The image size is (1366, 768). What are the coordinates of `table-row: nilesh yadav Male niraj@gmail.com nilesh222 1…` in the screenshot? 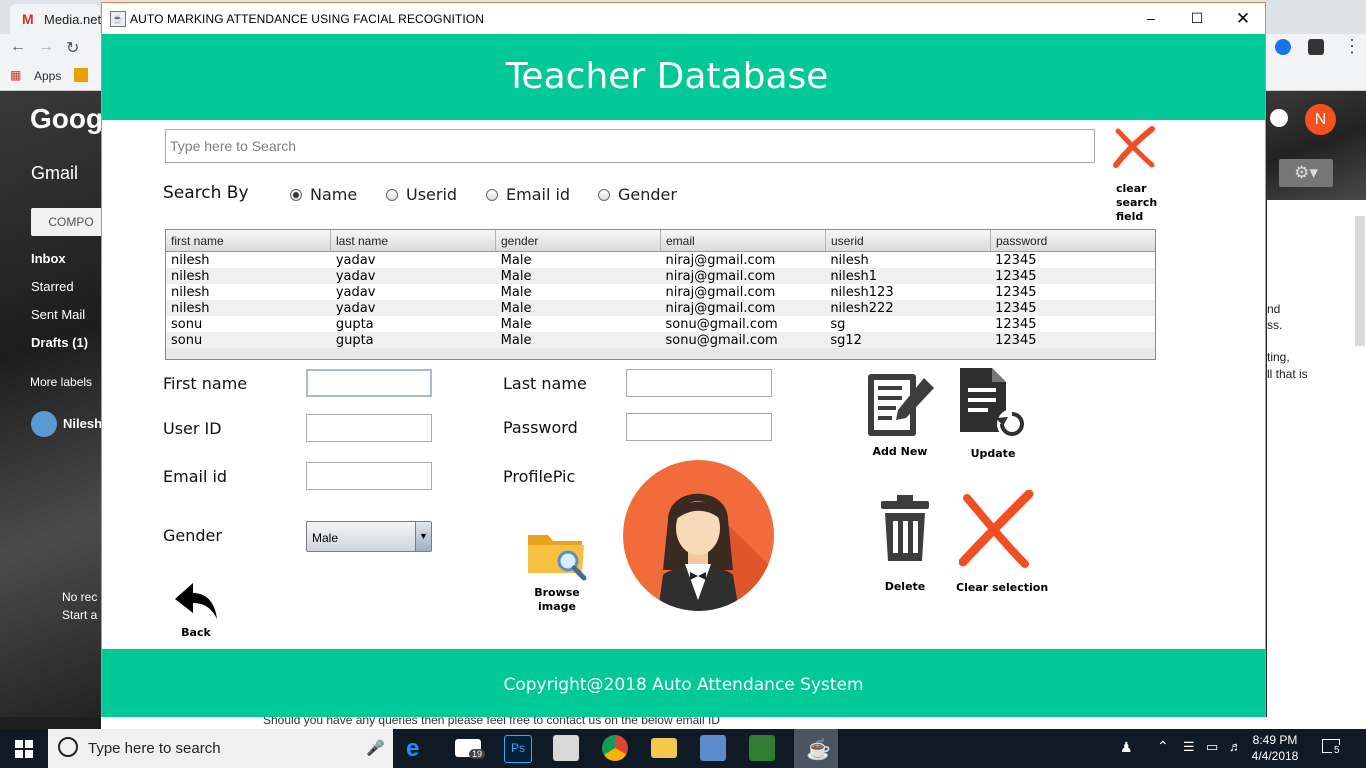 It's located at (660, 308).